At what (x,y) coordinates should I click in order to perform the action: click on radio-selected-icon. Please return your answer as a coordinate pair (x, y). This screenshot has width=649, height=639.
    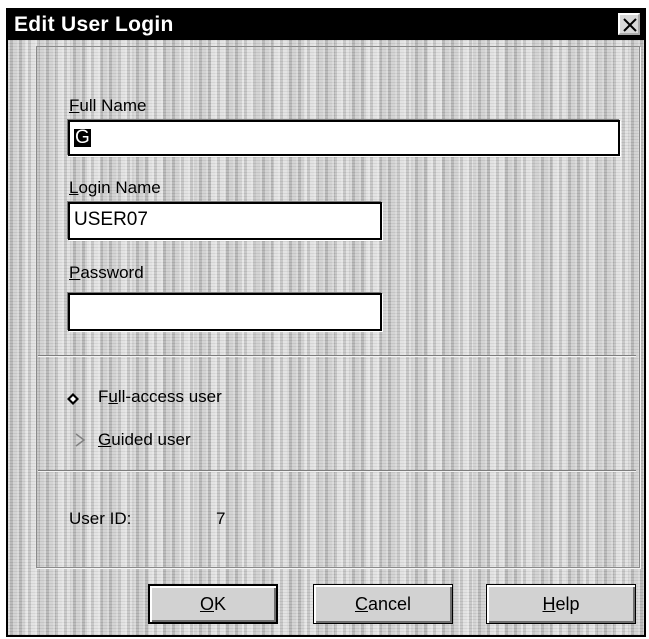
    Looking at the image, I should click on (73, 399).